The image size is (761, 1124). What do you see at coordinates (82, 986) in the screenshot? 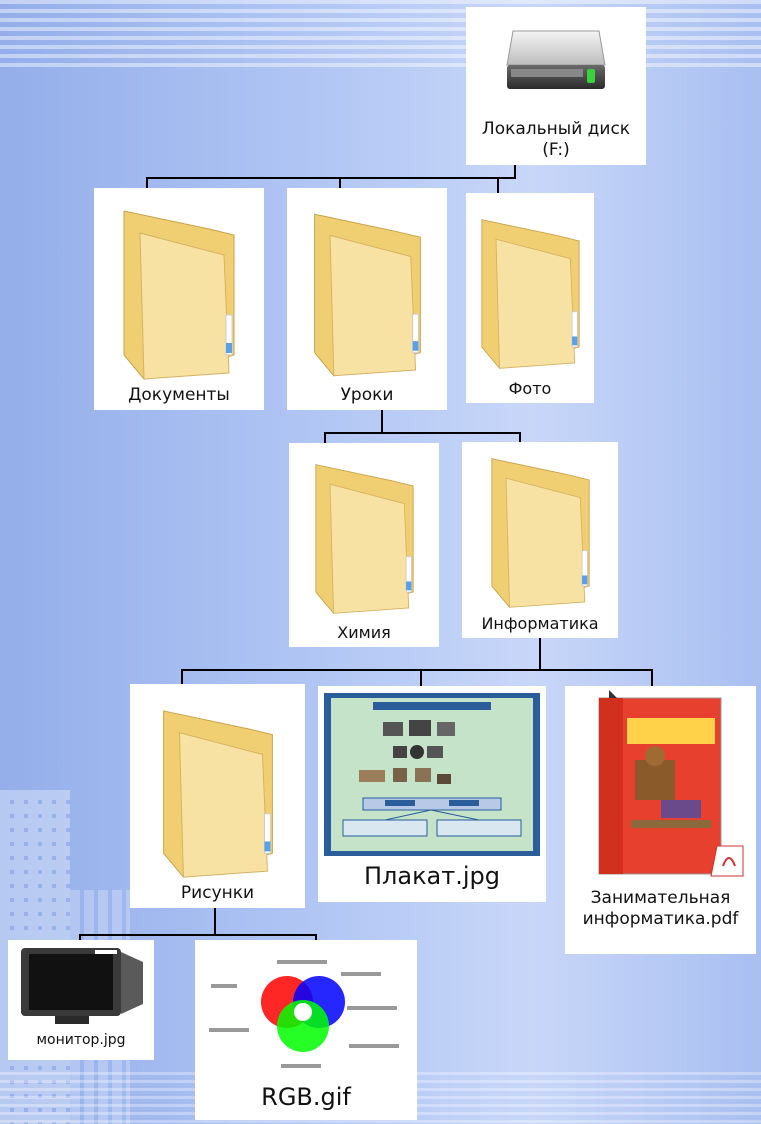
I see `monitor-image-icon` at bounding box center [82, 986].